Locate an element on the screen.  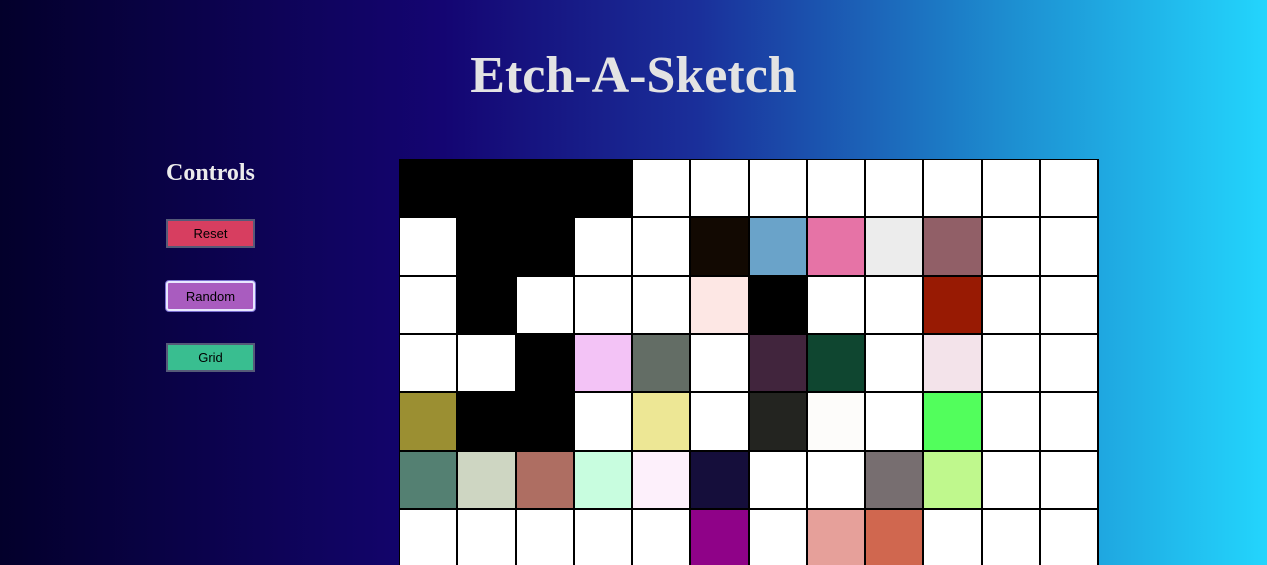
reset-button: Reset is located at coordinates (210, 233).